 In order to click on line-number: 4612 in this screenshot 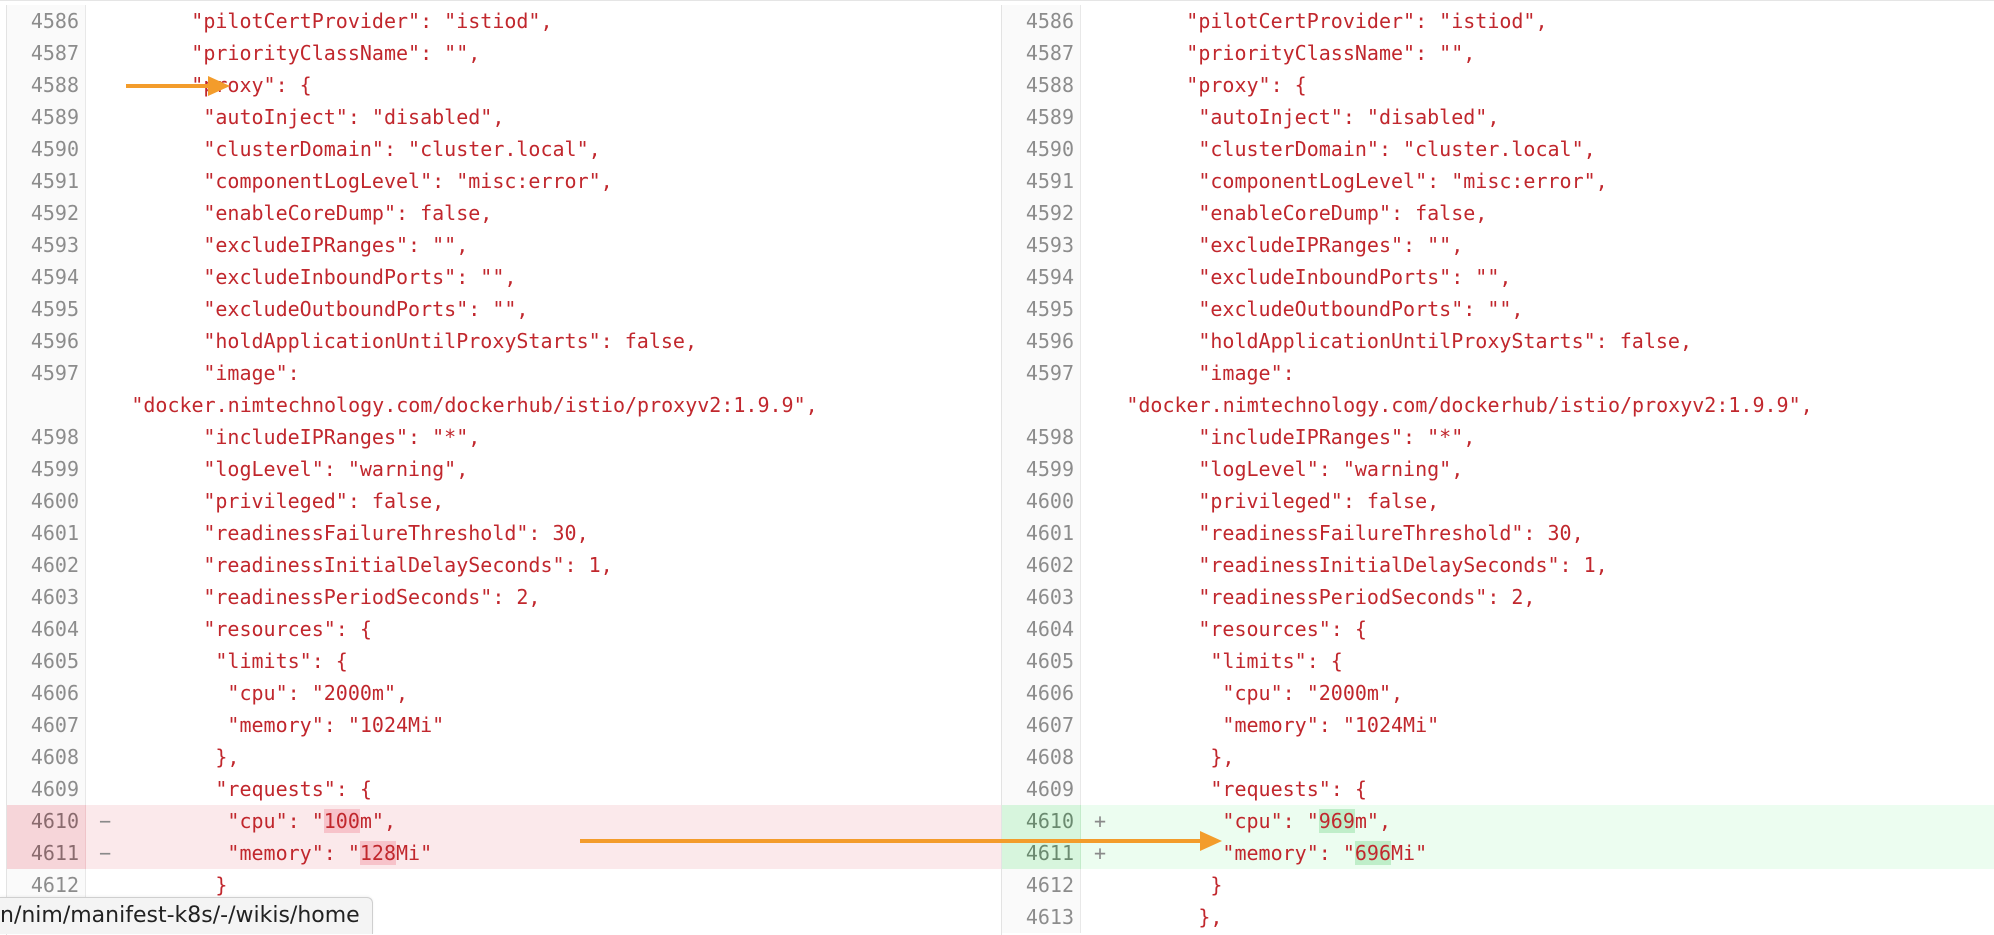, I will do `click(1041, 885)`.